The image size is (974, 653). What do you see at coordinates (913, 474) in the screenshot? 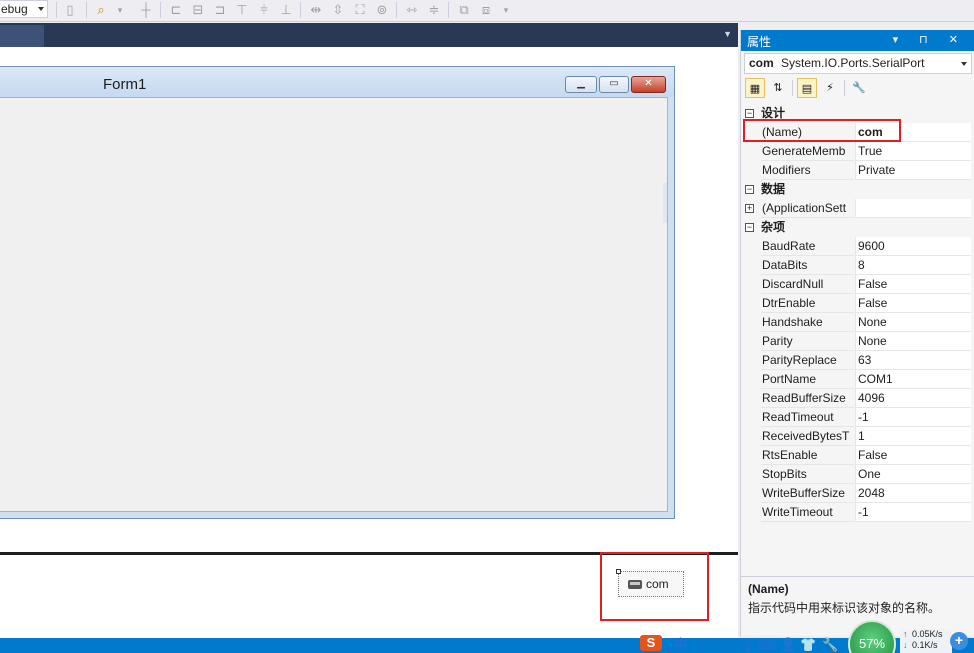
I see `property-value: One` at bounding box center [913, 474].